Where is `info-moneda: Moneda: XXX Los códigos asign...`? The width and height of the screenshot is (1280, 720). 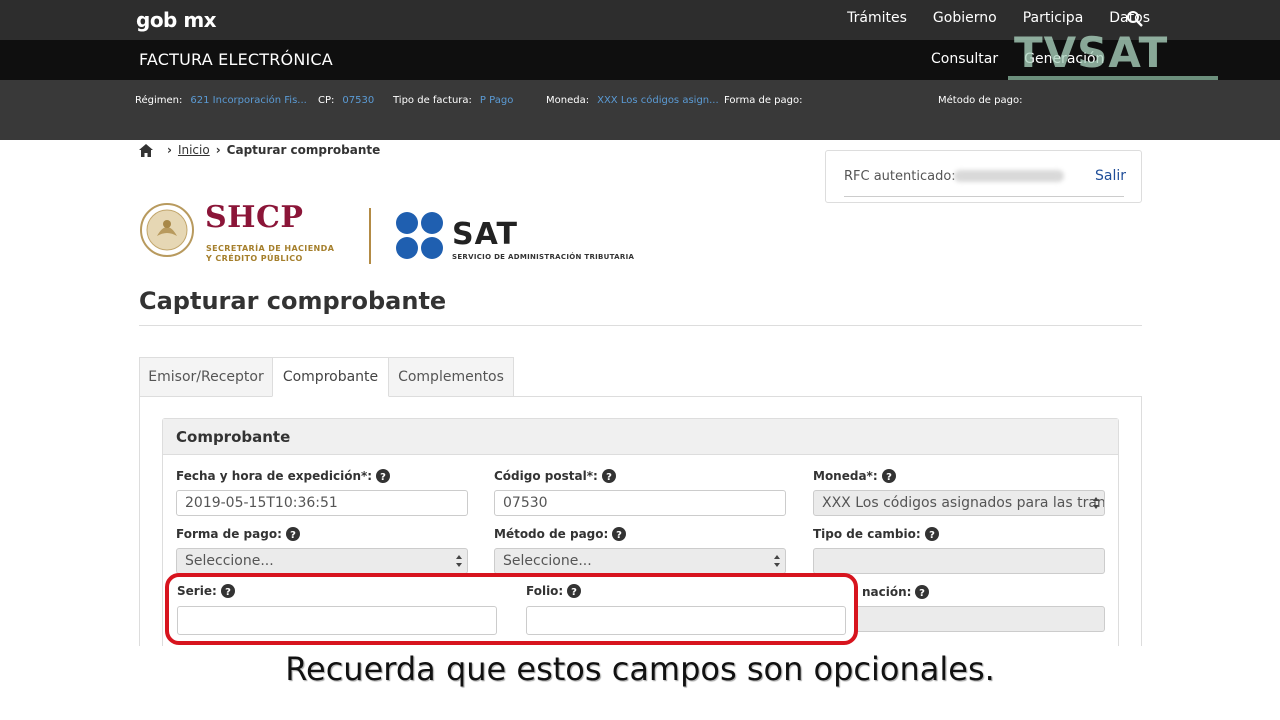 info-moneda: Moneda: XXX Los códigos asign... is located at coordinates (632, 100).